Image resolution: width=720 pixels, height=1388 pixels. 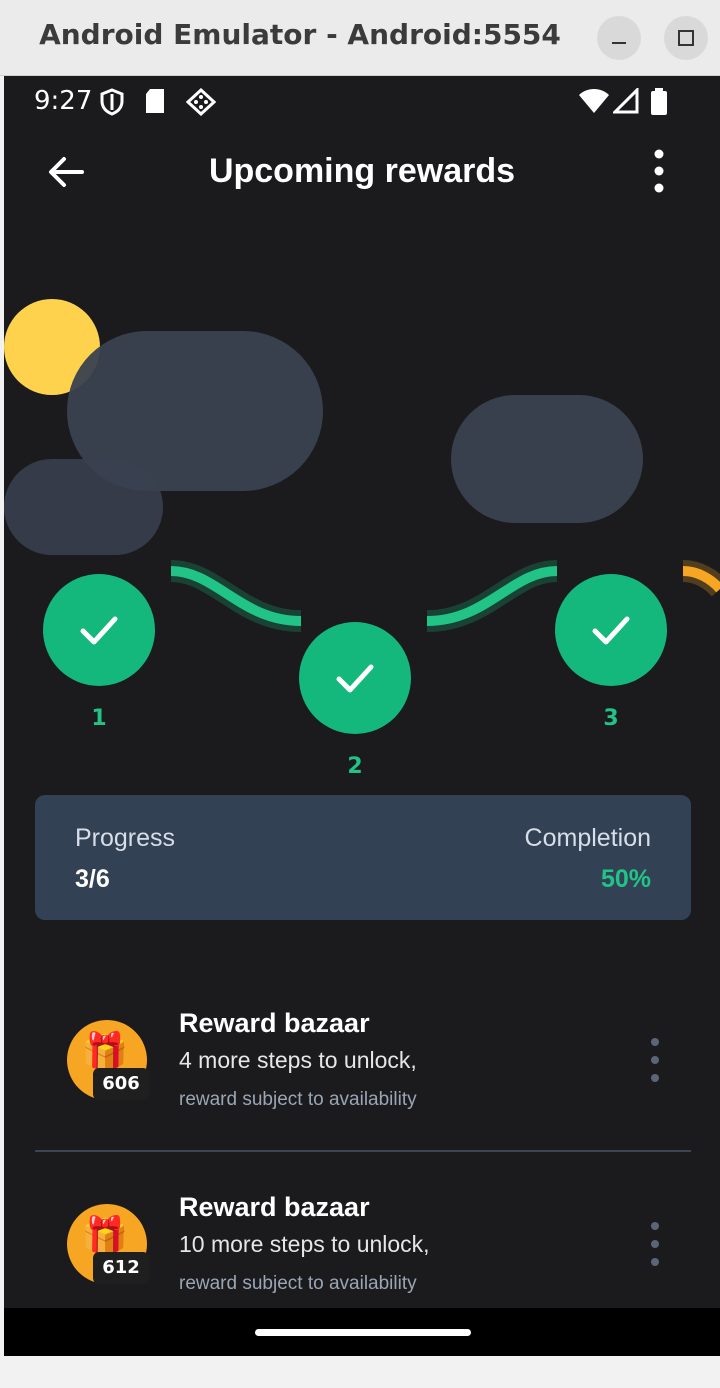 I want to click on step-3-completed, so click(x=611, y=630).